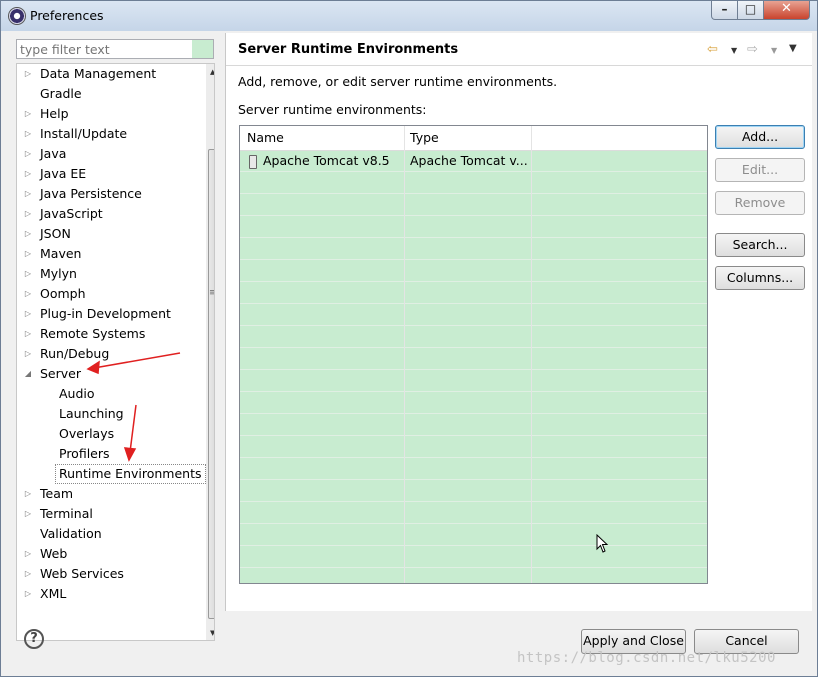 The width and height of the screenshot is (818, 677). What do you see at coordinates (734, 50) in the screenshot?
I see `back-dropdown-icon: ▼` at bounding box center [734, 50].